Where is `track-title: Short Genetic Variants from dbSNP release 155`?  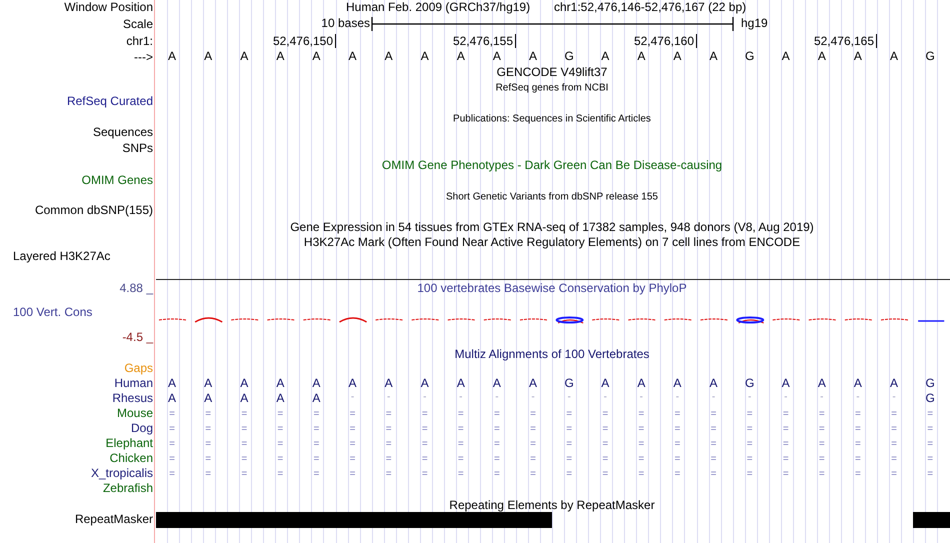 track-title: Short Genetic Variants from dbSNP release 155 is located at coordinates (552, 197).